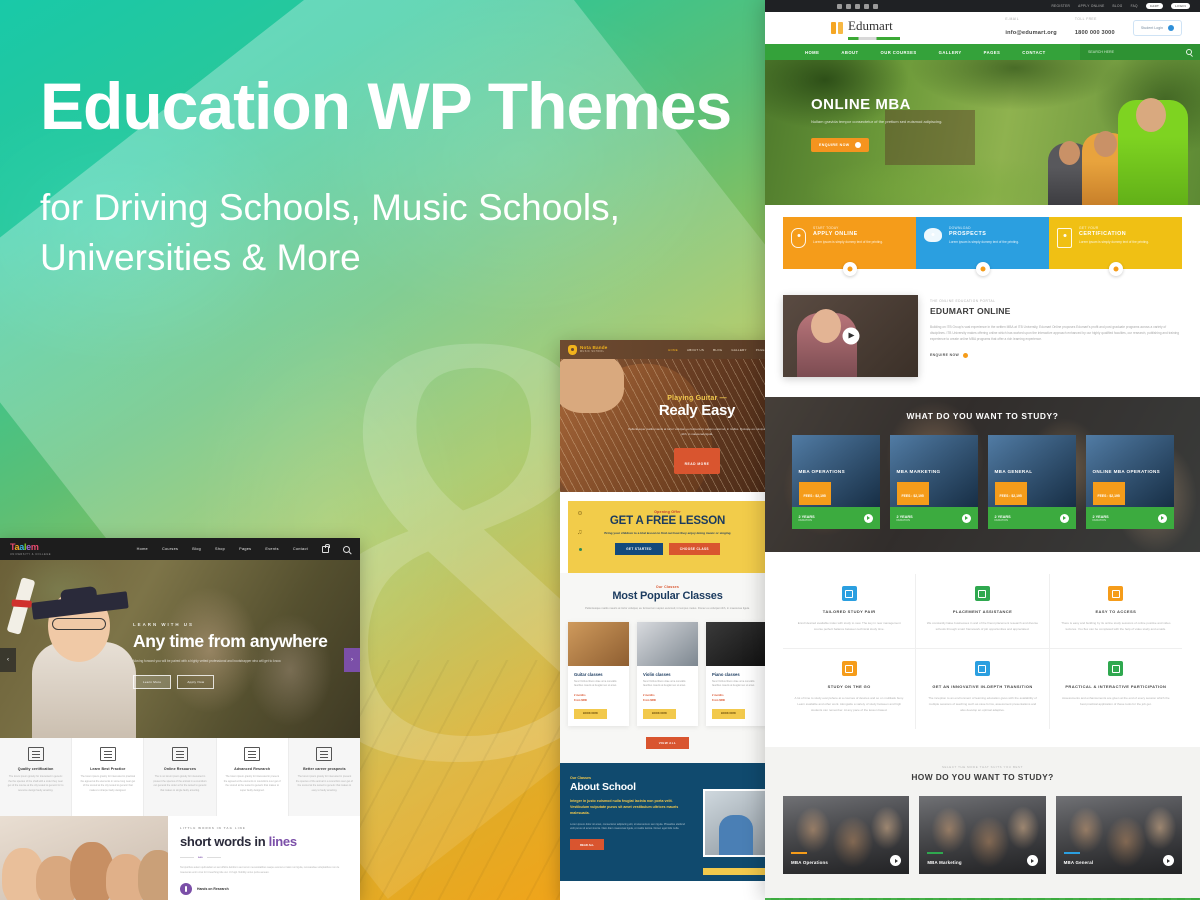 This screenshot has height=900, width=1200. What do you see at coordinates (950, 52) in the screenshot?
I see `edumart-nav-item: GALLERY` at bounding box center [950, 52].